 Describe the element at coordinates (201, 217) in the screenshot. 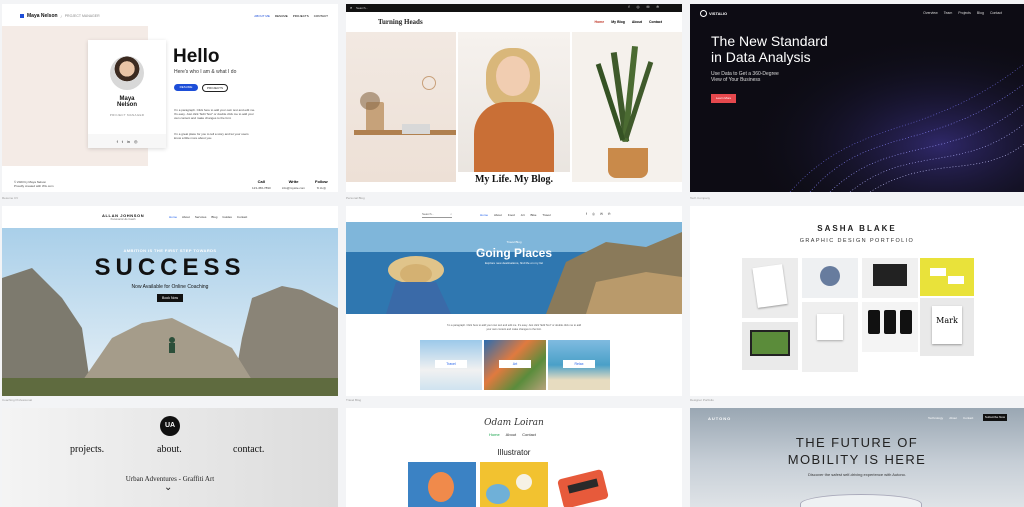

I see `nav-services: Services` at that location.